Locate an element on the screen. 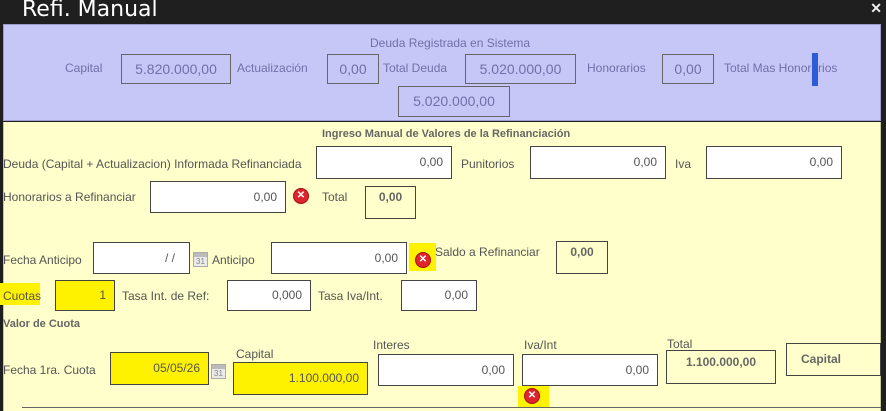 Image resolution: width=886 pixels, height=411 pixels. sistema-total-deuda-label: Total Deuda is located at coordinates (415, 68).